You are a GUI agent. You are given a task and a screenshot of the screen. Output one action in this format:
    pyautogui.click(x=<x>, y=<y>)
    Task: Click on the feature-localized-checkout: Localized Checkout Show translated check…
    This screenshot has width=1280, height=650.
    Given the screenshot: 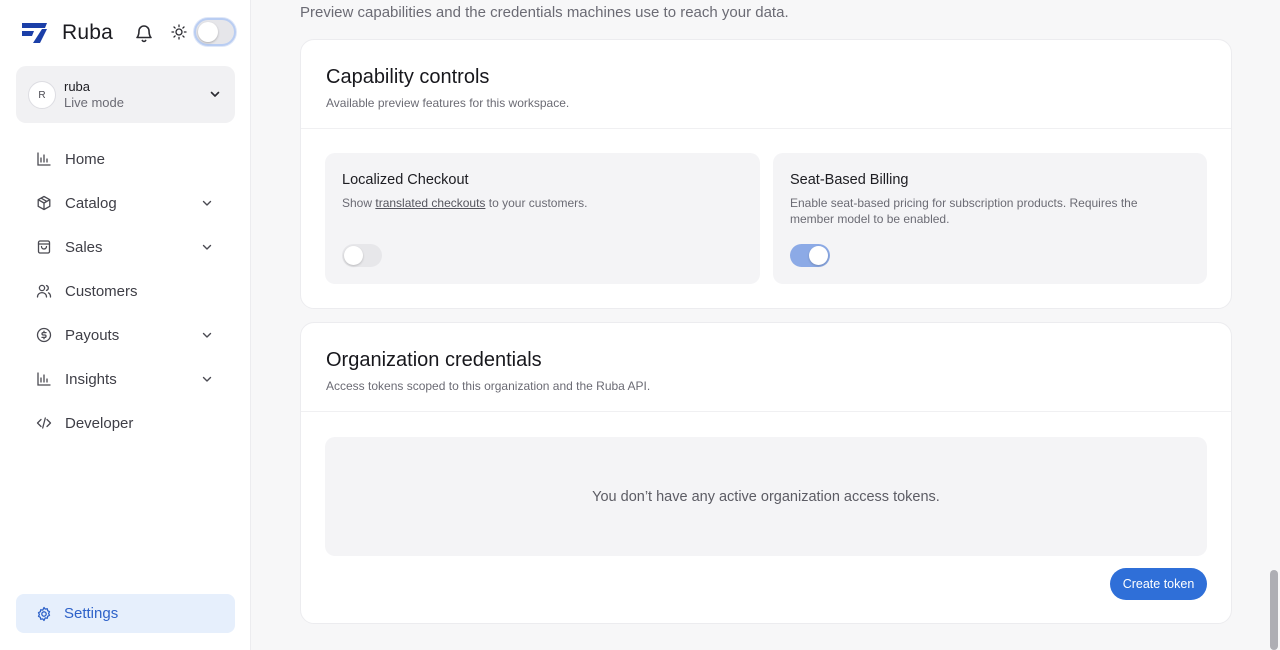 What is the action you would take?
    pyautogui.click(x=542, y=218)
    